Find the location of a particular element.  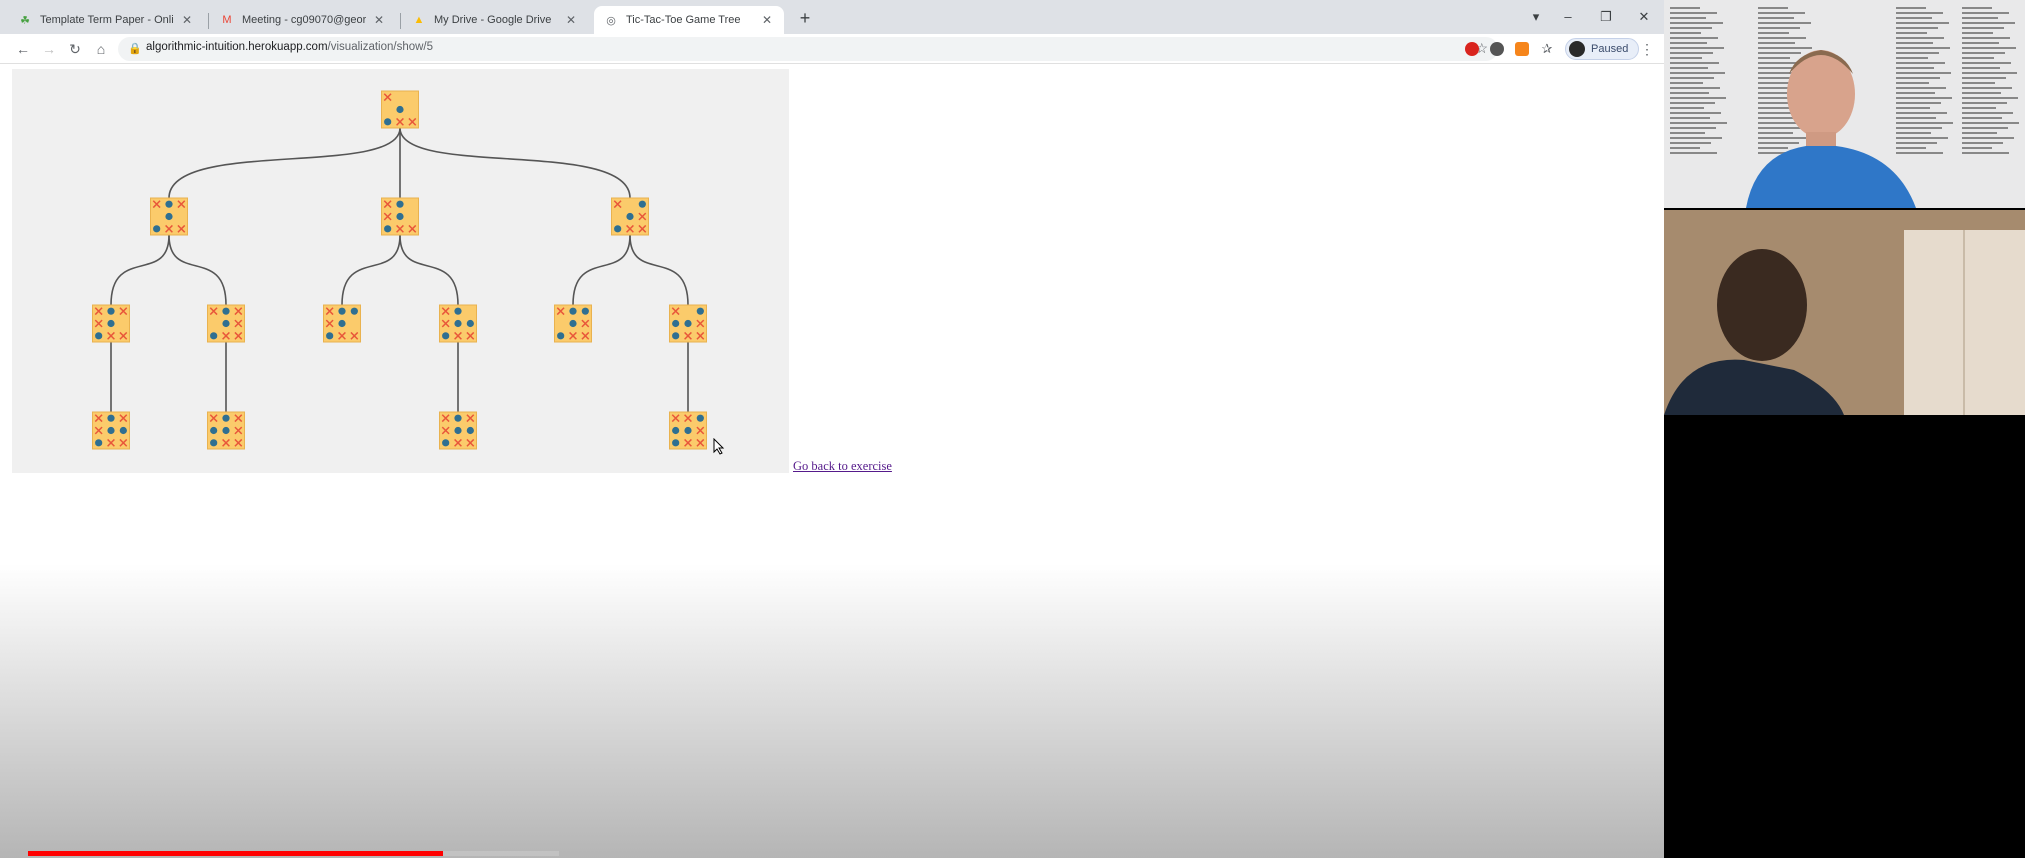

tab-separator is located at coordinates (400, 21).